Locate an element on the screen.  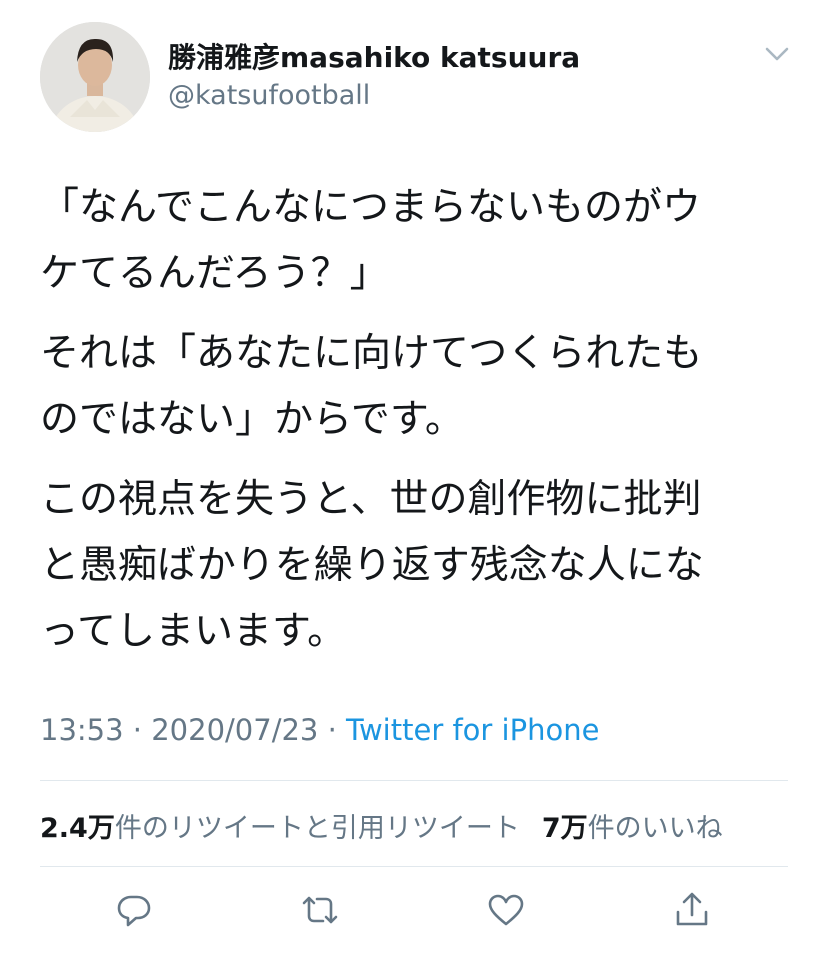
user-handle: @katsufootball is located at coordinates (374, 96).